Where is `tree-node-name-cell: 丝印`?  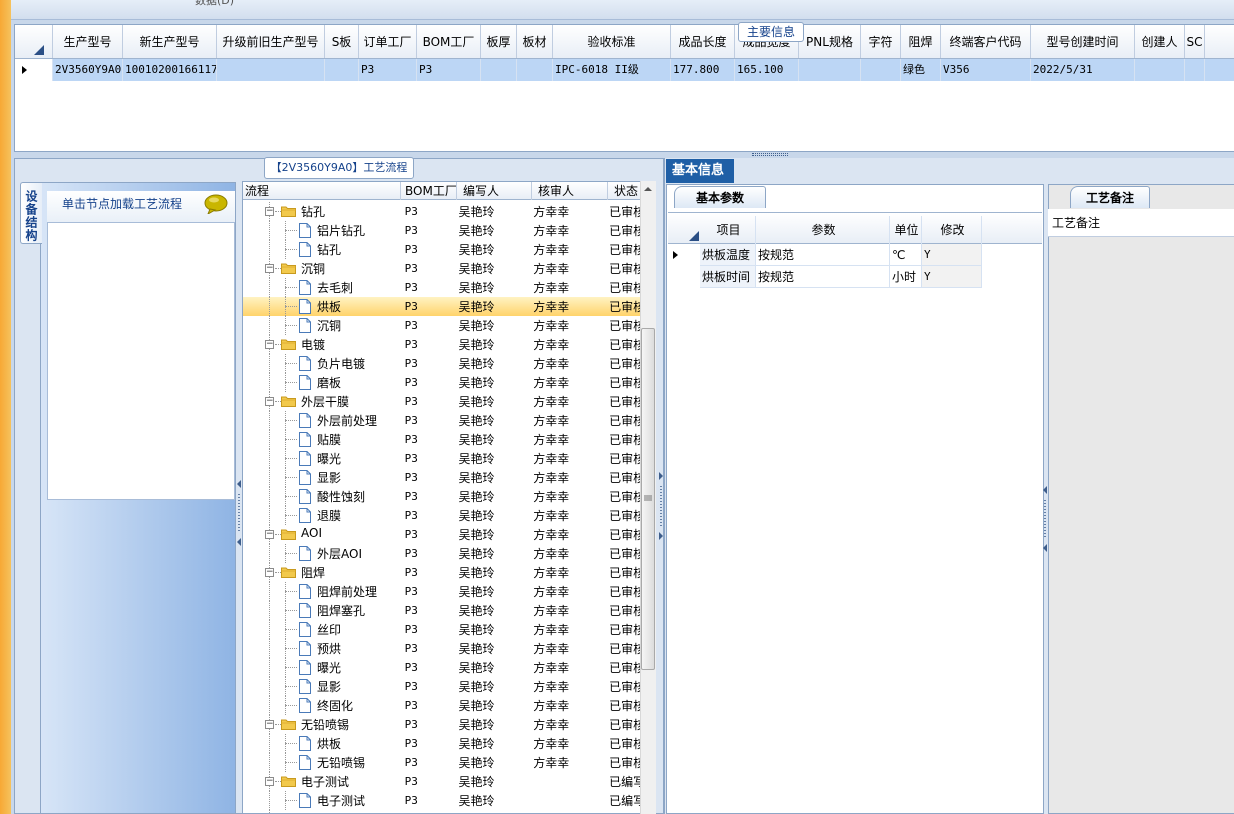 tree-node-name-cell: 丝印 is located at coordinates (322, 629).